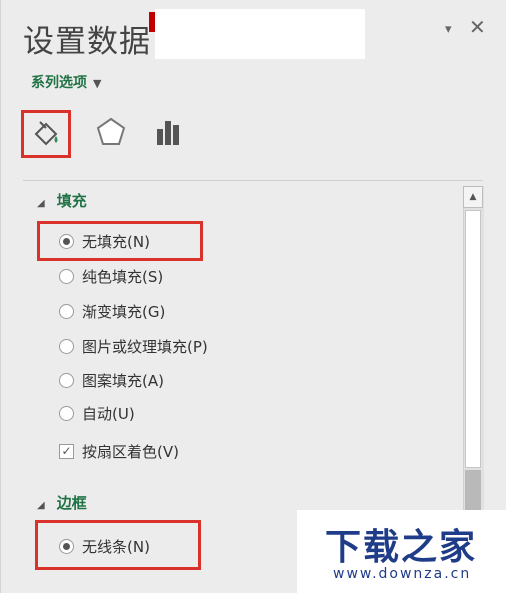 This screenshot has height=593, width=506. What do you see at coordinates (118, 545) in the screenshot?
I see `highlight-no-line` at bounding box center [118, 545].